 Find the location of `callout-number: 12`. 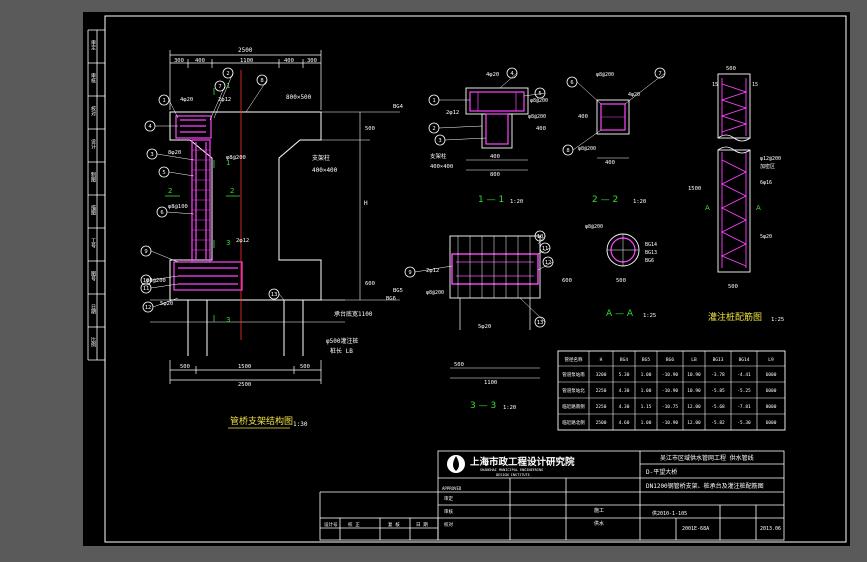

callout-number: 12 is located at coordinates (148, 308).